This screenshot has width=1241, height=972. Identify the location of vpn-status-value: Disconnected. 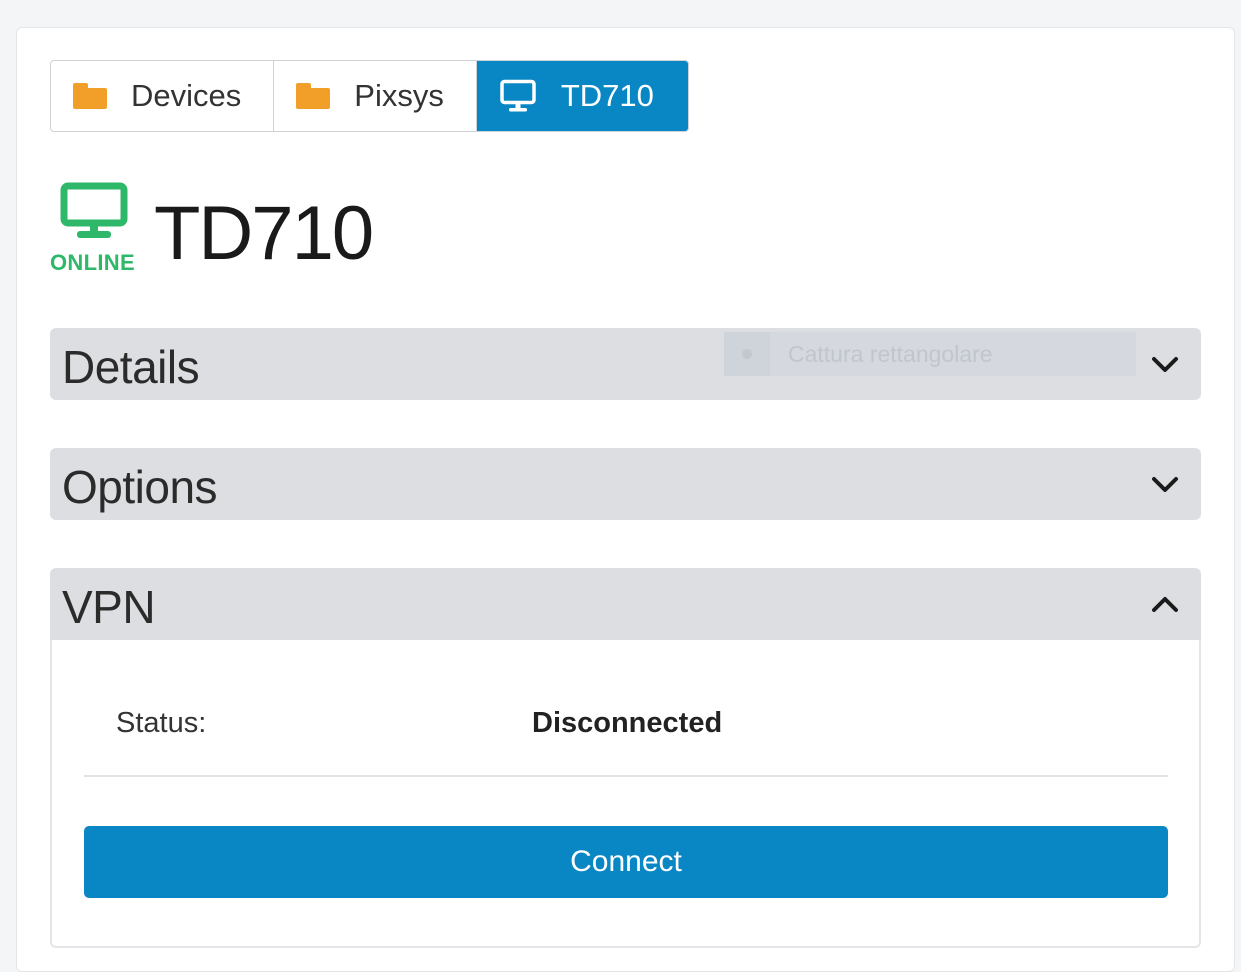
(627, 723).